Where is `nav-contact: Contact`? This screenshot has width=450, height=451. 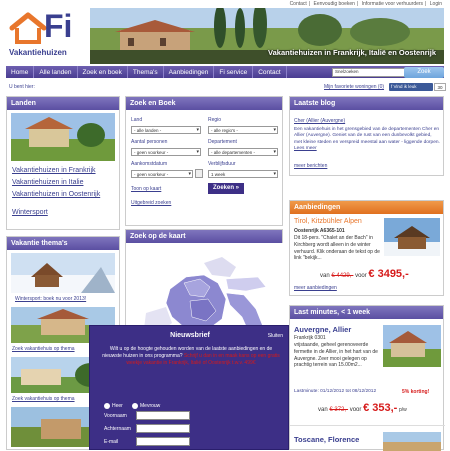 nav-contact: Contact is located at coordinates (270, 72).